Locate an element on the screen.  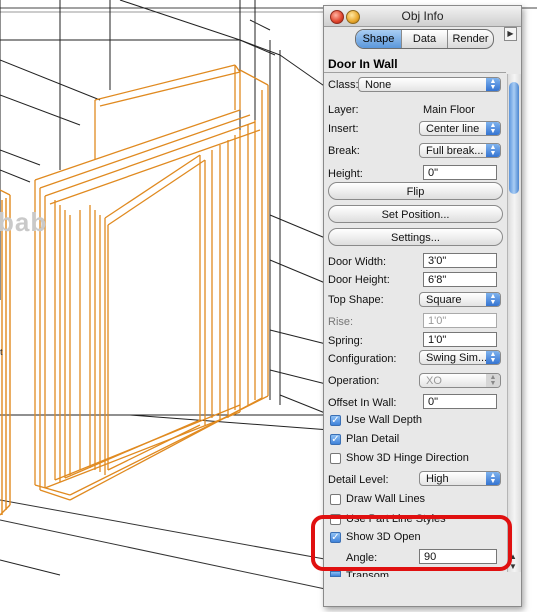
detail-level-label: Detail Level: is located at coordinates (358, 480).